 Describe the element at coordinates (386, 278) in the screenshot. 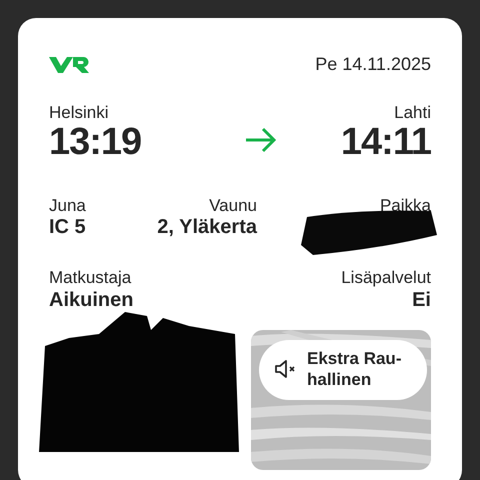

I see `field-label: Lisäpalvelut` at that location.